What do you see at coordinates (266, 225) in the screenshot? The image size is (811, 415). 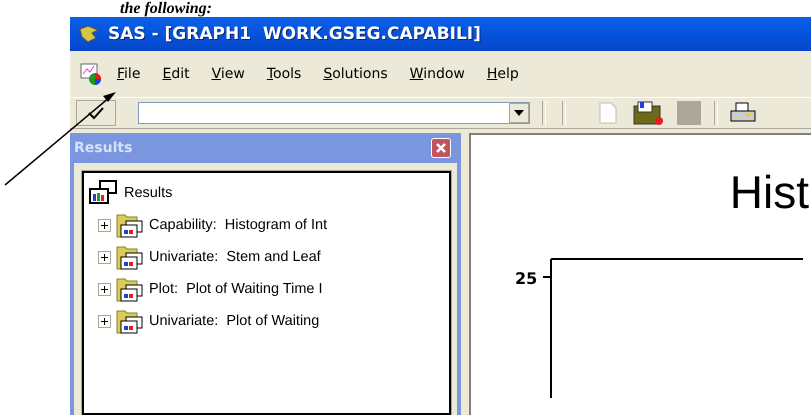 I see `tree-item: Capability: Histogram of Int` at bounding box center [266, 225].